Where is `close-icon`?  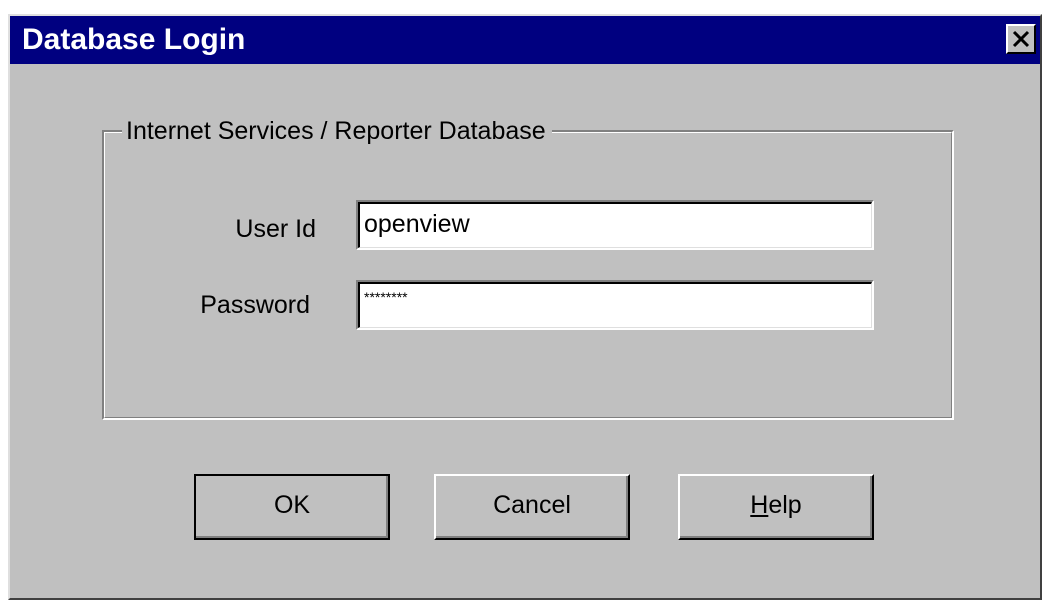
close-icon is located at coordinates (1021, 39).